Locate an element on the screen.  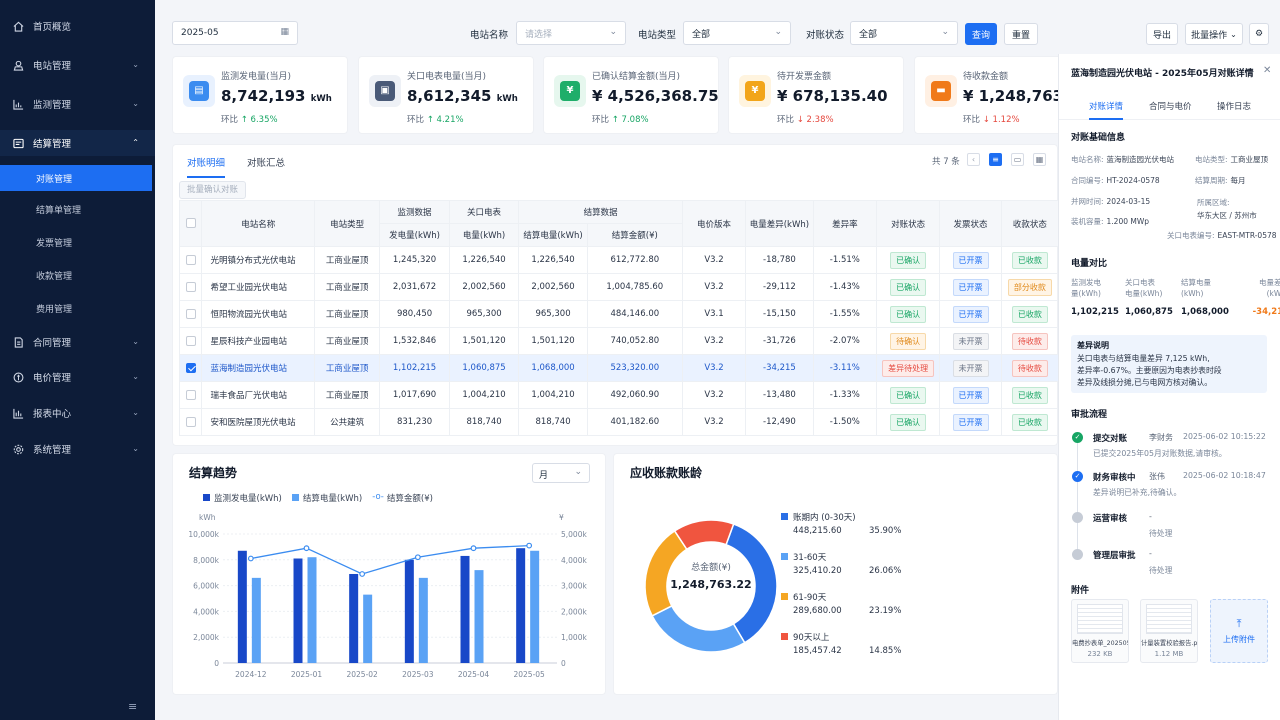
grid-view-icon: ▦ is located at coordinates (1039, 159).